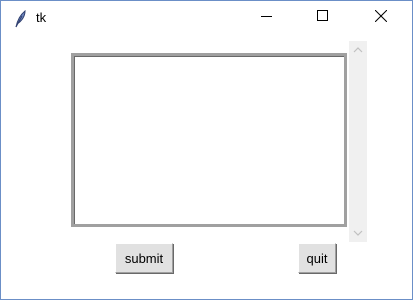  Describe the element at coordinates (144, 258) in the screenshot. I see `submit-button: submit` at that location.